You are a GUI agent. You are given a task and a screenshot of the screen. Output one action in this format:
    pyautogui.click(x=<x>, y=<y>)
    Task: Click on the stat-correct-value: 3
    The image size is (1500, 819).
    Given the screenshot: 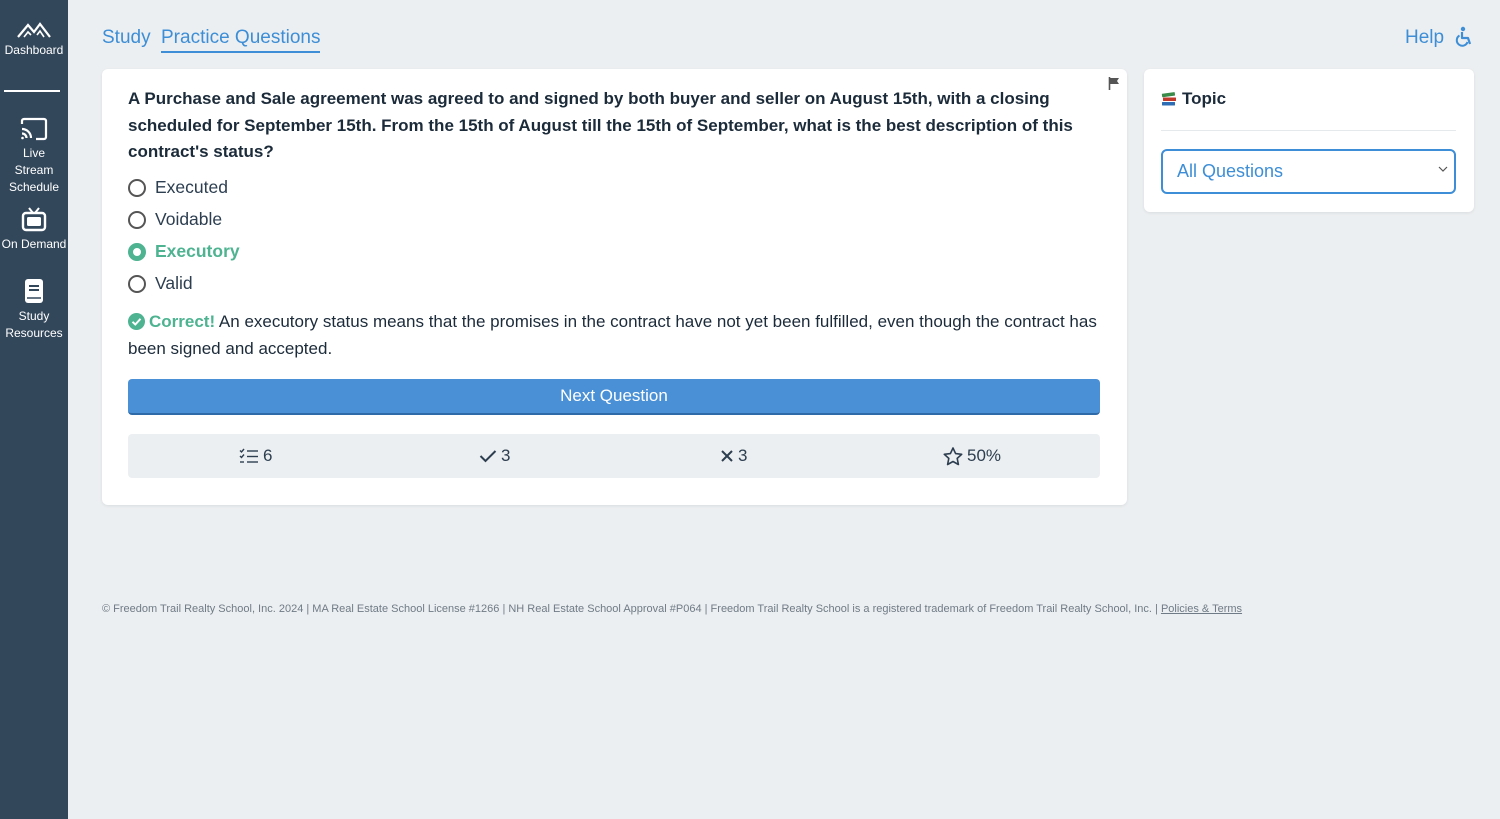 What is the action you would take?
    pyautogui.click(x=506, y=455)
    